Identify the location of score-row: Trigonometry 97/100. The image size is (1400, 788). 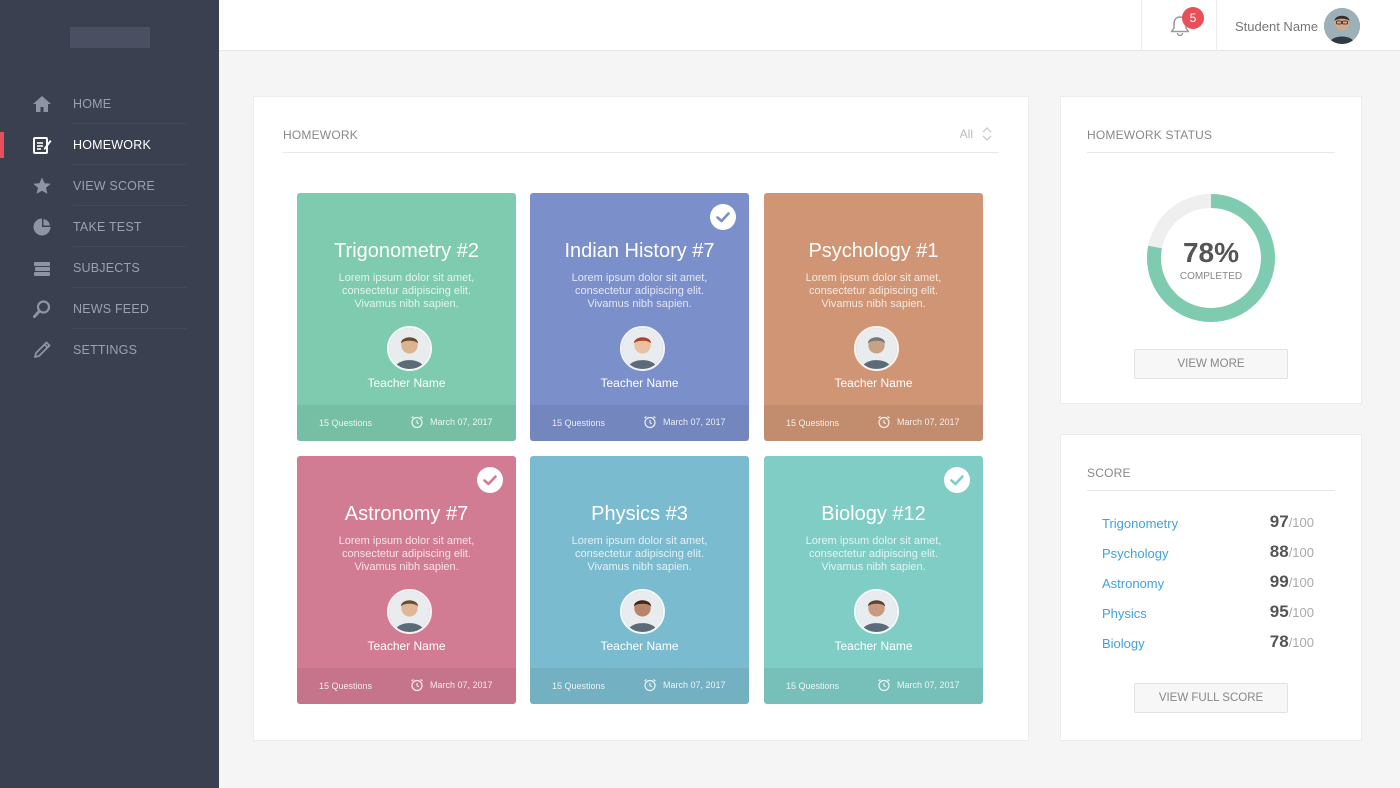
(1208, 523).